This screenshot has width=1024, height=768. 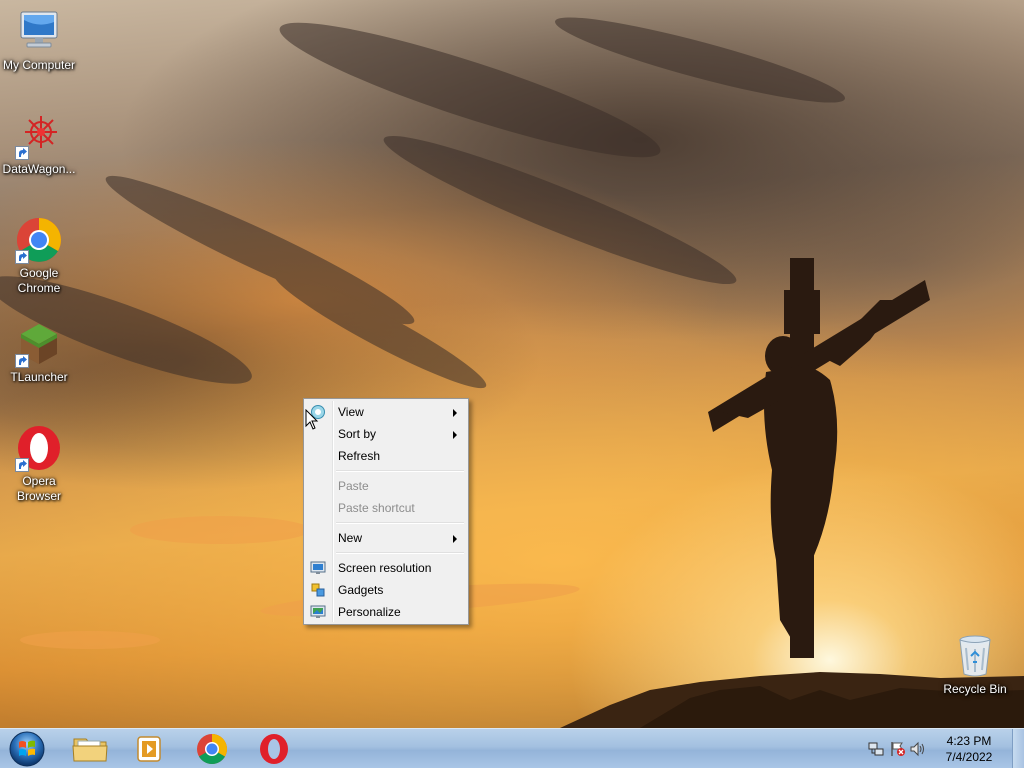 What do you see at coordinates (318, 612) in the screenshot?
I see `personalize-icon` at bounding box center [318, 612].